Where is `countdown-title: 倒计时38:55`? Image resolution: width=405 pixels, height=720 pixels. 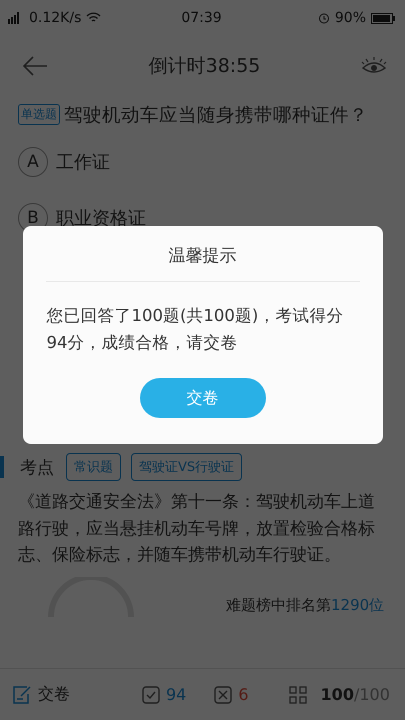 countdown-title: 倒计时38:55 is located at coordinates (204, 66).